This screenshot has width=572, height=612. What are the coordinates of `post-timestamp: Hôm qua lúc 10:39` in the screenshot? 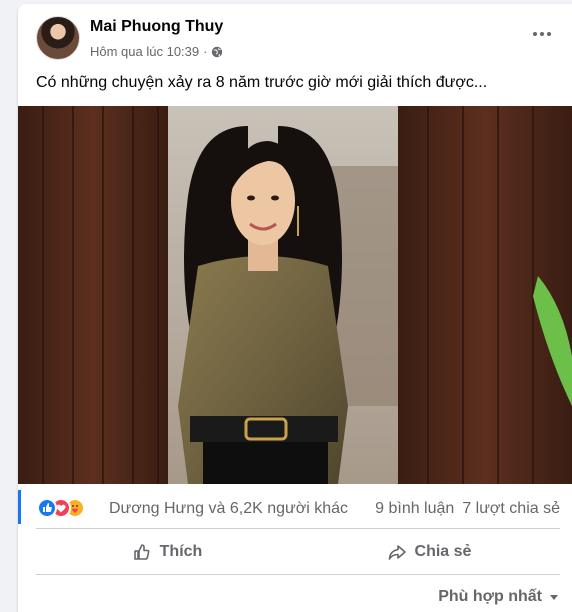 It's located at (144, 51).